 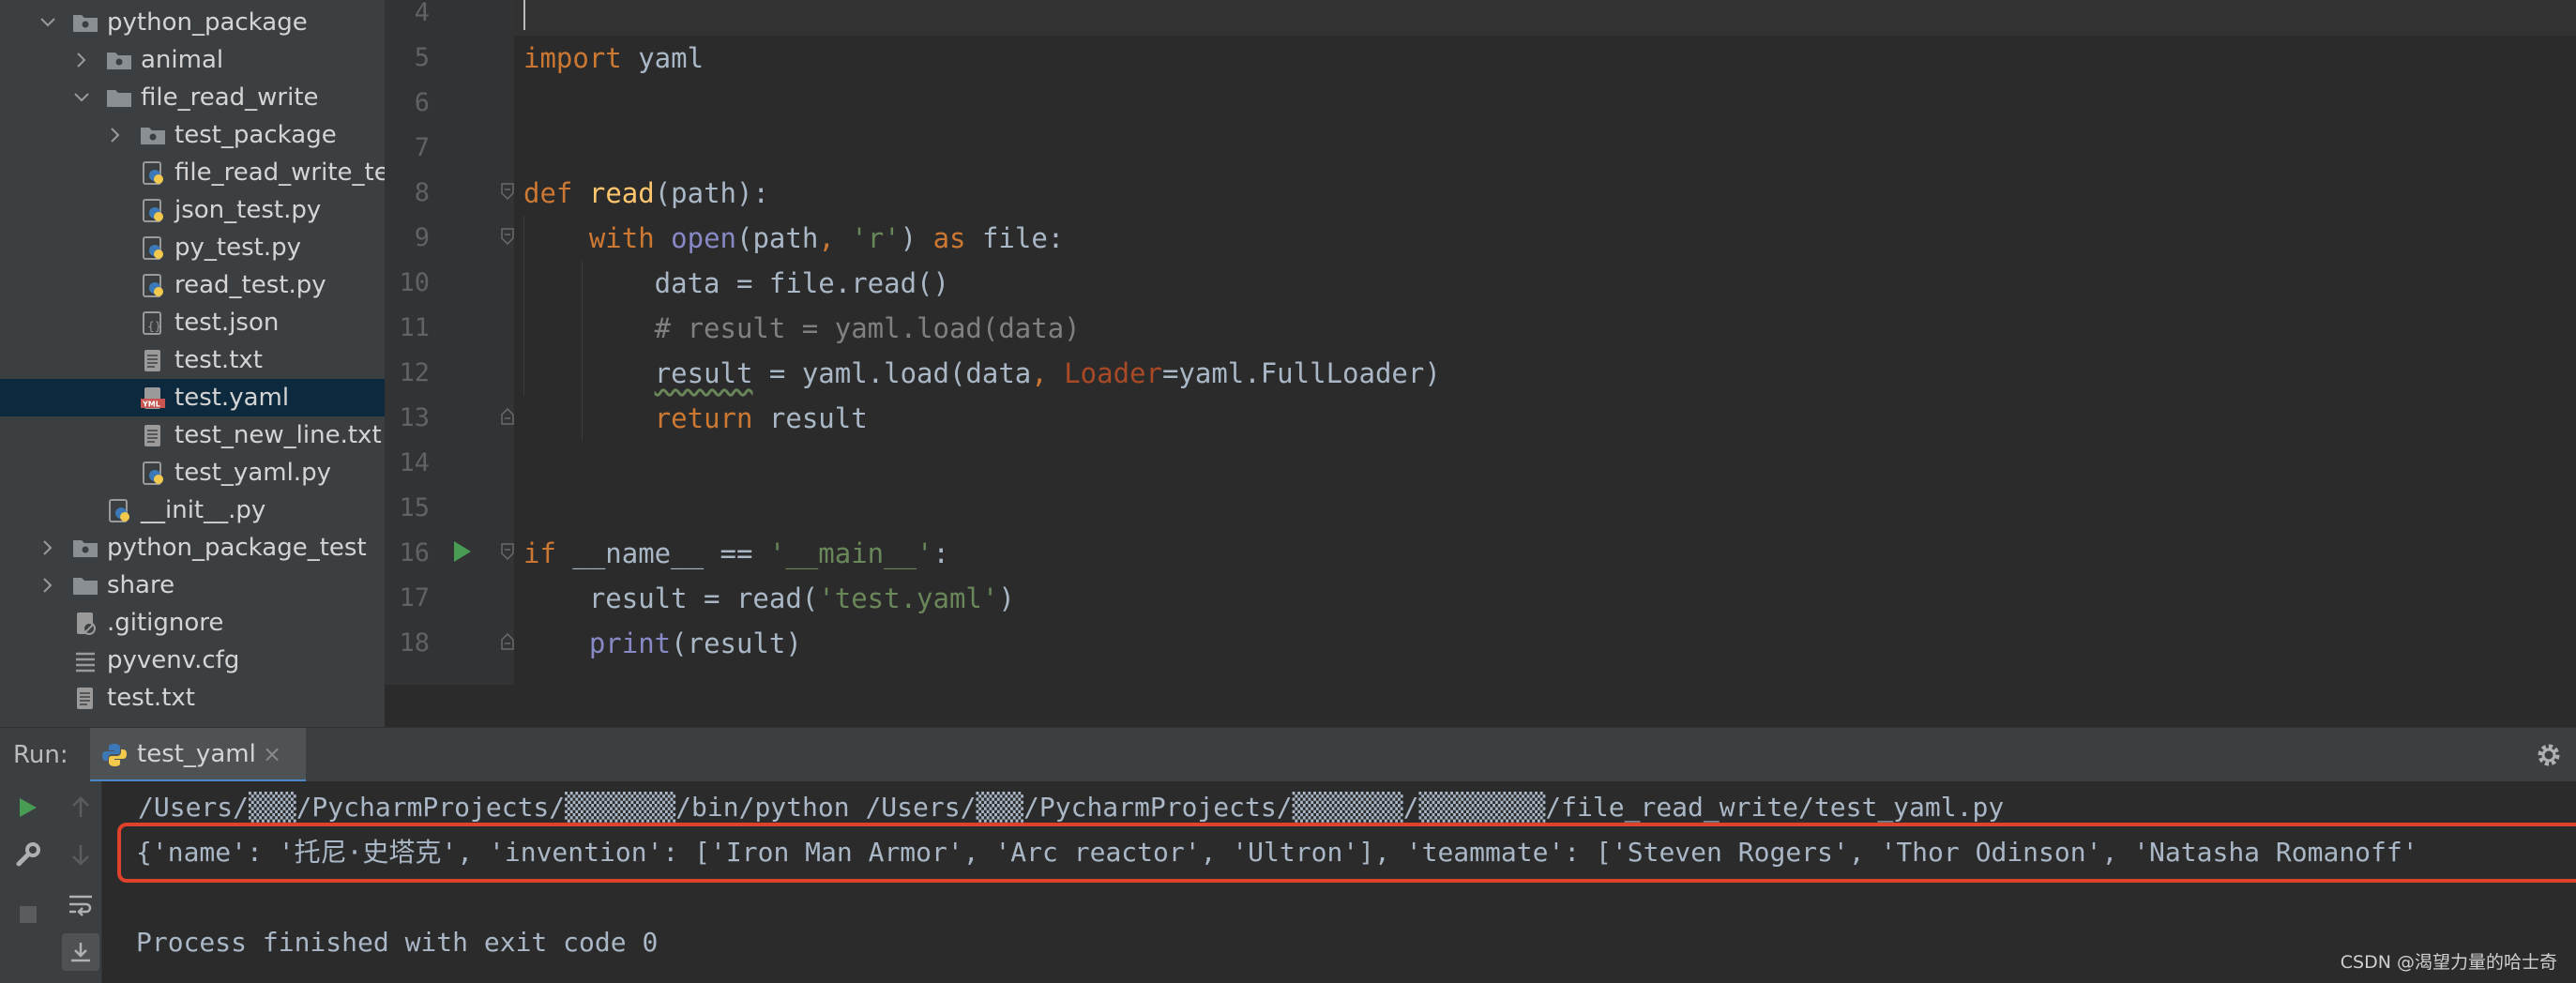 I want to click on line-number: 16, so click(x=414, y=553).